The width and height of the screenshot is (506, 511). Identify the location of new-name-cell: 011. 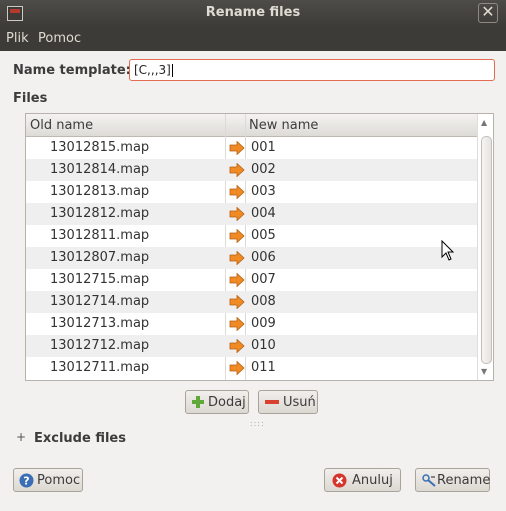
(263, 367).